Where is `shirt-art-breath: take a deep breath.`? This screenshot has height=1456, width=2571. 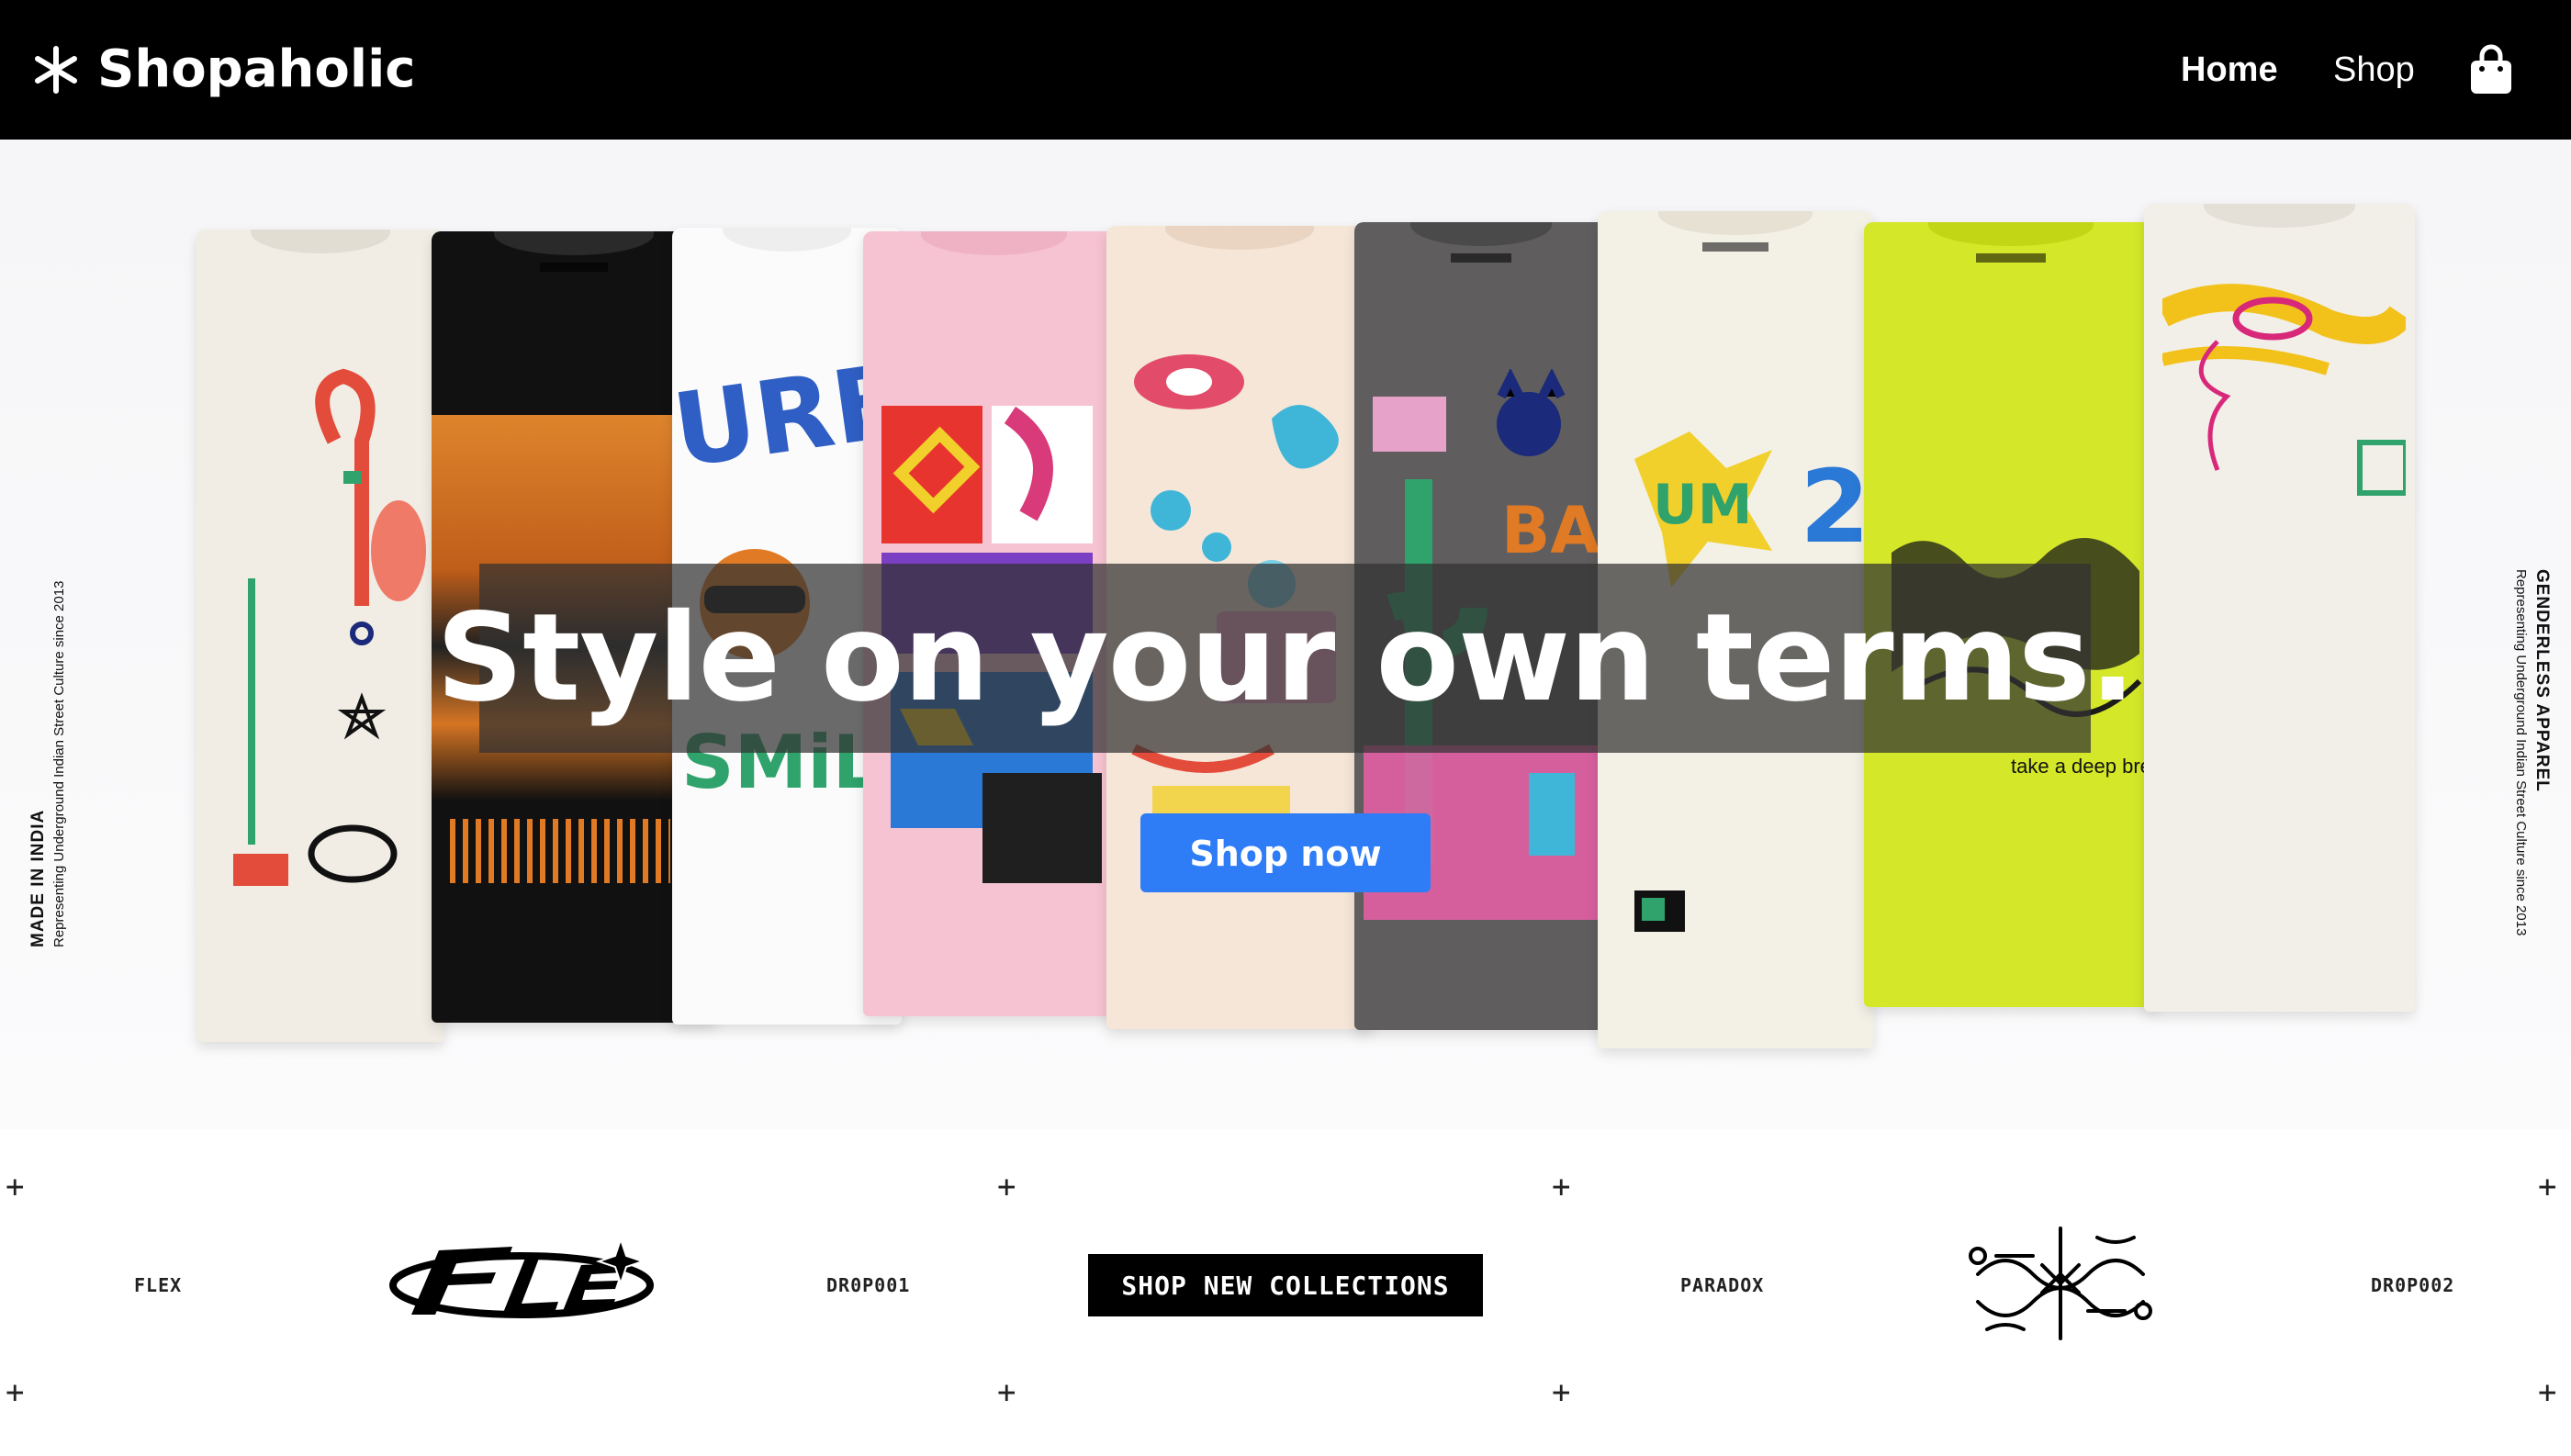 shirt-art-breath: take a deep breath. is located at coordinates (2080, 766).